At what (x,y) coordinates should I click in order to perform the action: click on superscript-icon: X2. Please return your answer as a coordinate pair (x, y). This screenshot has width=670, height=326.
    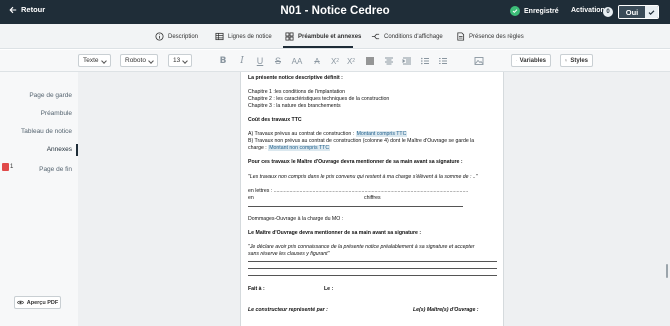
    Looking at the image, I should click on (335, 61).